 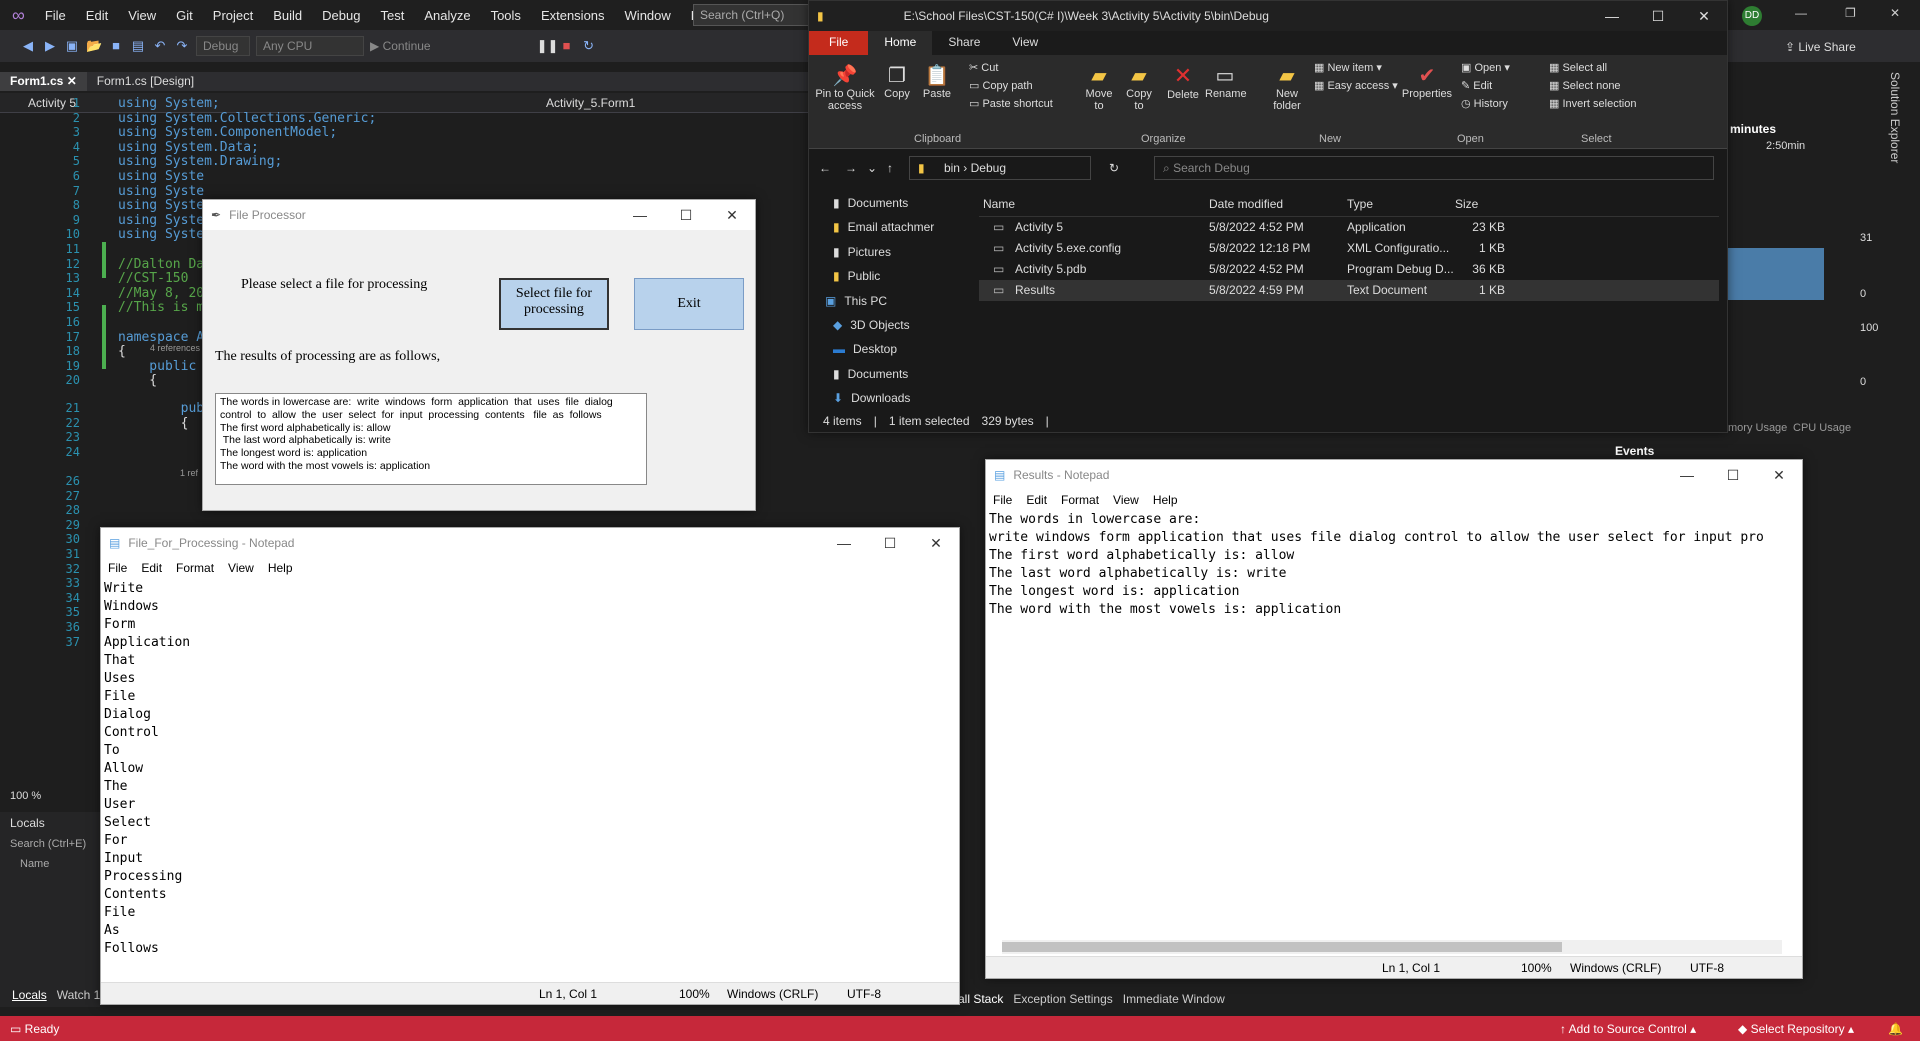 I want to click on nav-item: ▮ Email attachmer, so click(x=883, y=227).